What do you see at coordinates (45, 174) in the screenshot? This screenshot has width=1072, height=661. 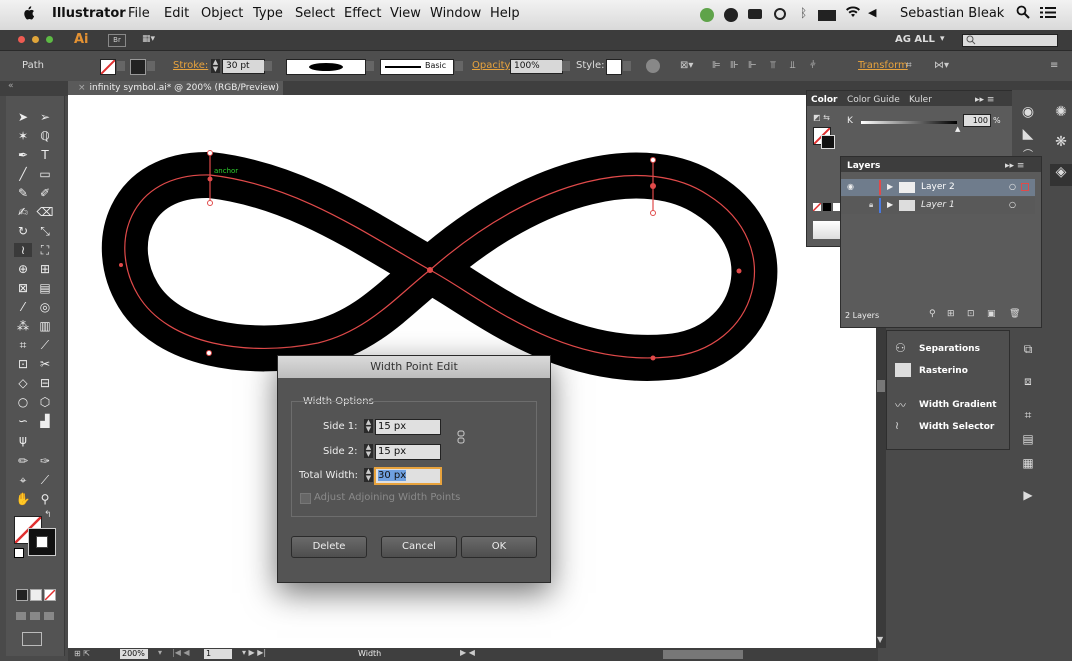 I see `rectangle-tool-icon: ▭` at bounding box center [45, 174].